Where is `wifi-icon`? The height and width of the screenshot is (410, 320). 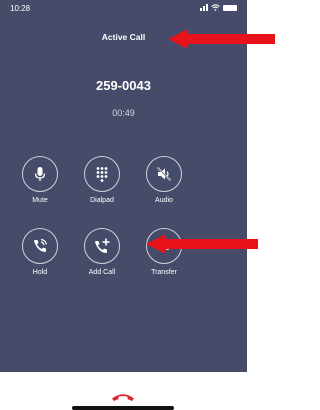
wifi-icon is located at coordinates (215, 7).